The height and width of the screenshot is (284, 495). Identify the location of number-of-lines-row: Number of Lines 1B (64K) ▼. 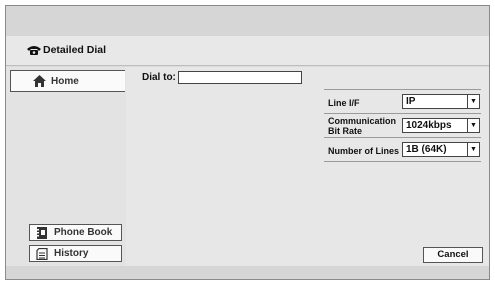
(402, 150).